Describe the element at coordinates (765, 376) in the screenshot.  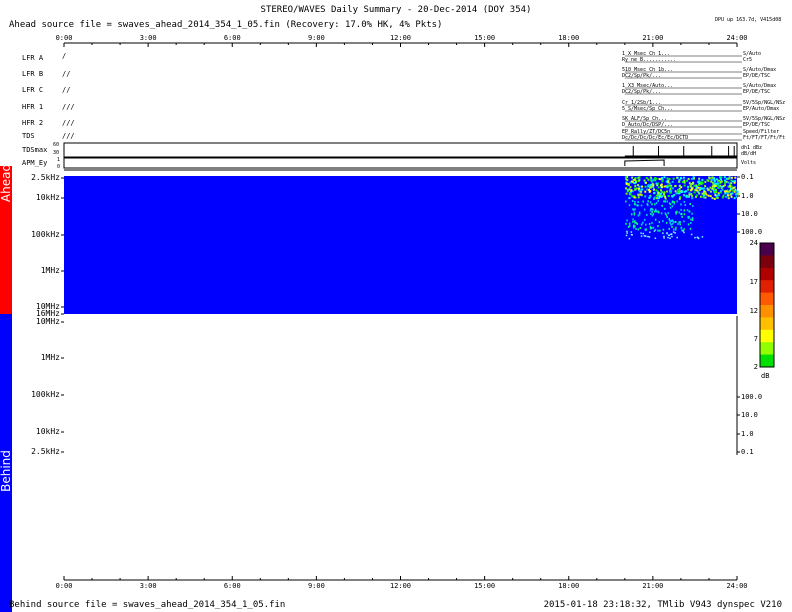
I see `colorbar-unit: dB` at that location.